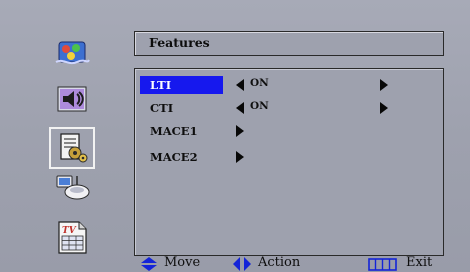 The image size is (470, 272). Describe the element at coordinates (72, 53) in the screenshot. I see `picture-icon` at that location.